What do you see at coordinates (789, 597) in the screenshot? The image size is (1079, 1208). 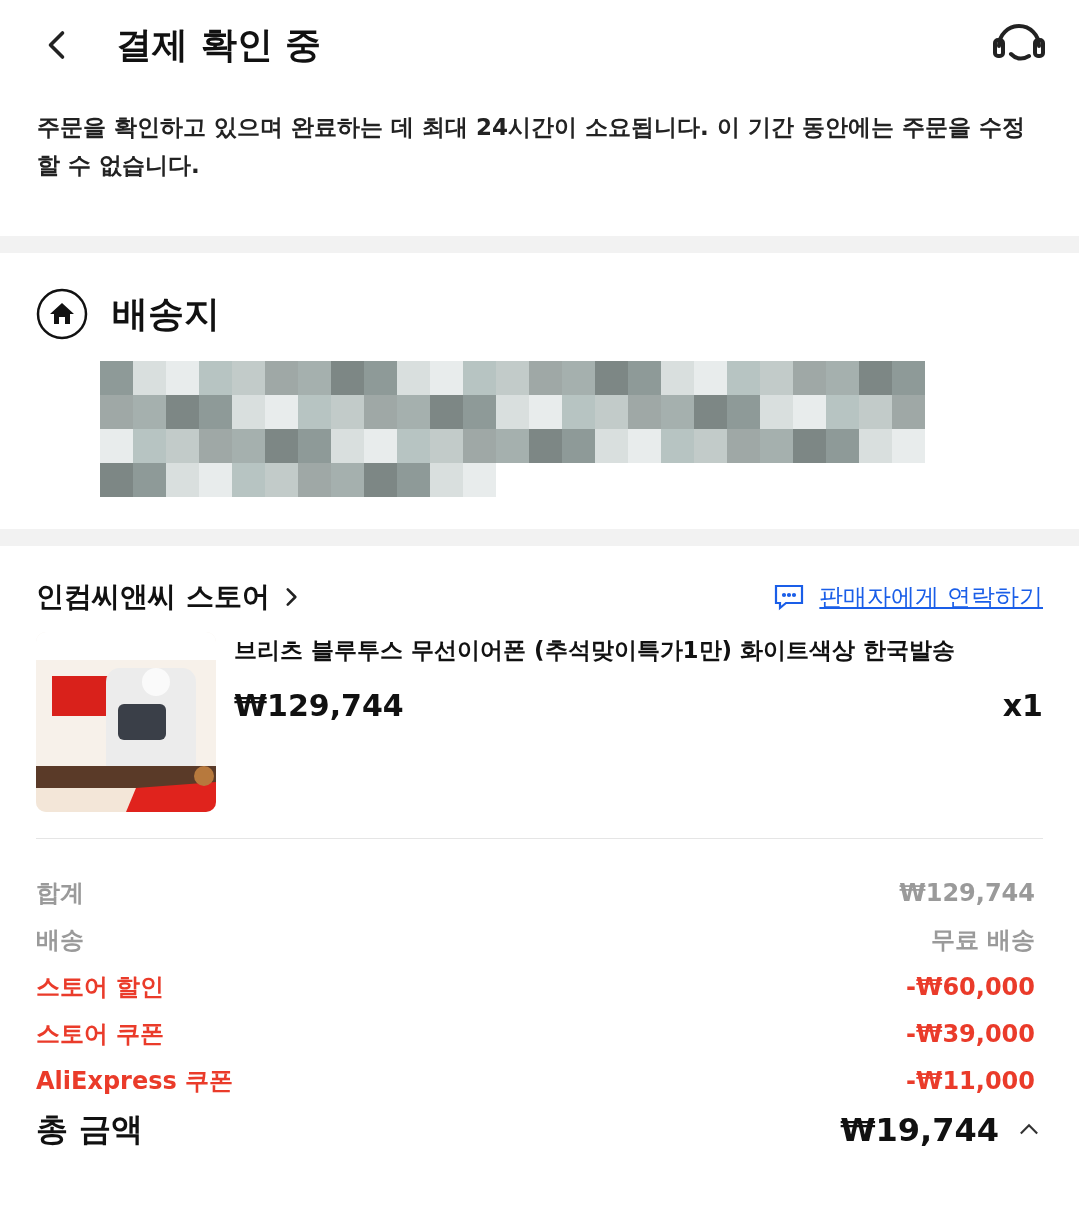 I see `chat-icon` at bounding box center [789, 597].